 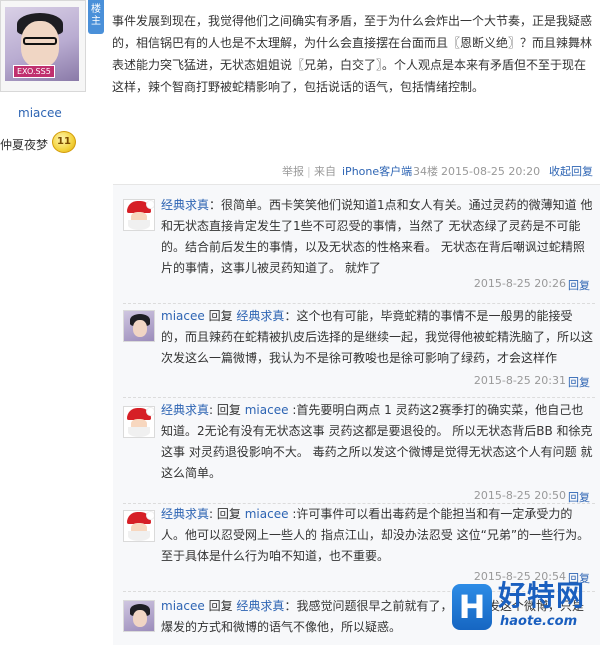 I want to click on reply-time: 2015-8-25 20:26, so click(x=519, y=283).